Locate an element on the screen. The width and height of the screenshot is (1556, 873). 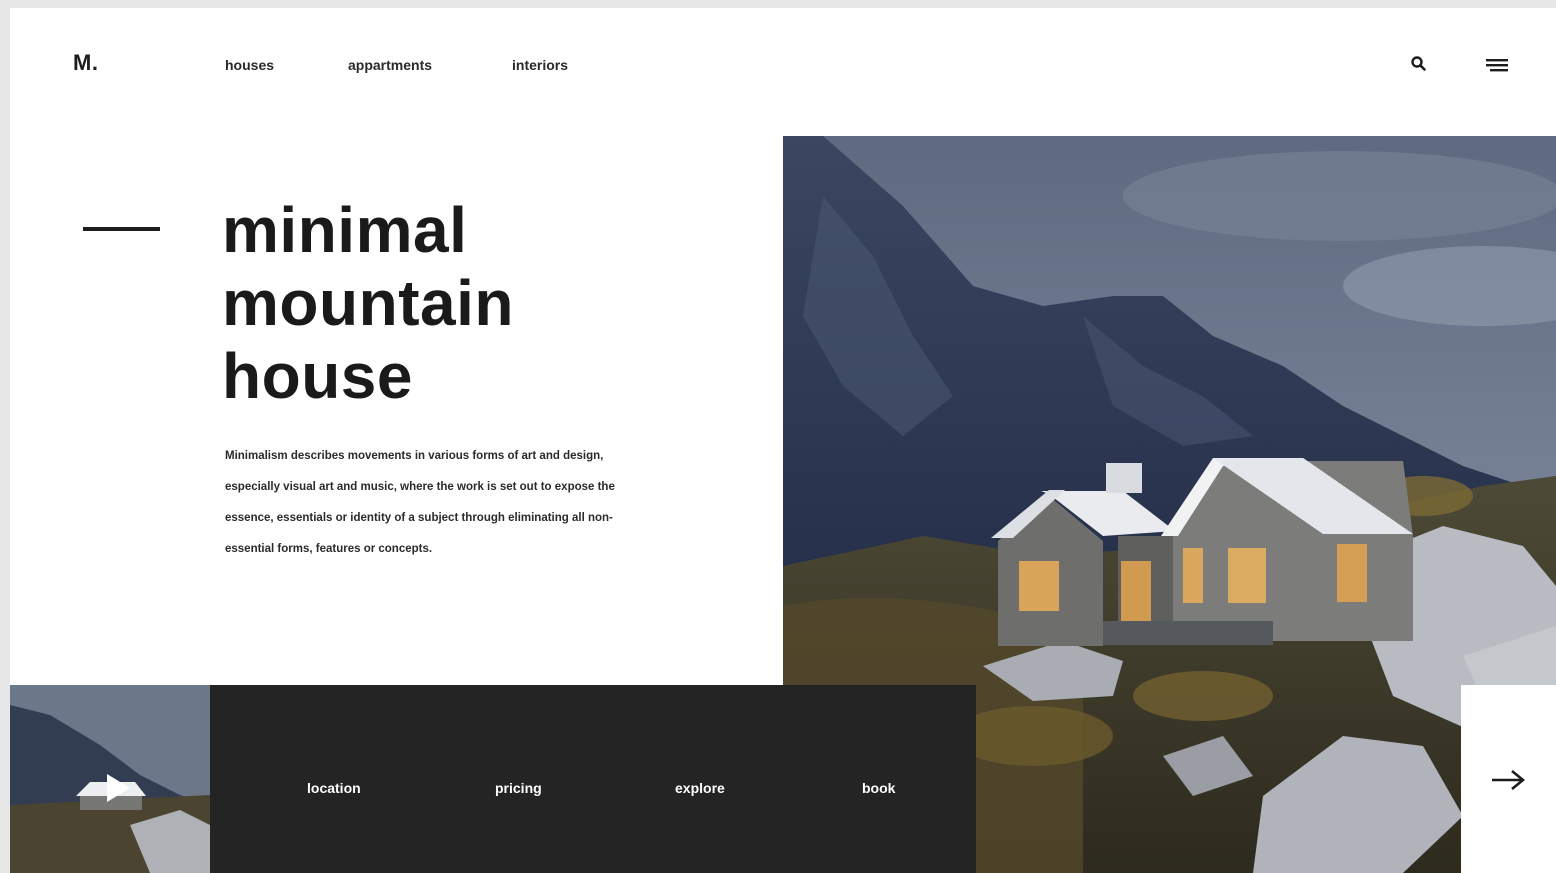
hero-title-line: mountain is located at coordinates (368, 303).